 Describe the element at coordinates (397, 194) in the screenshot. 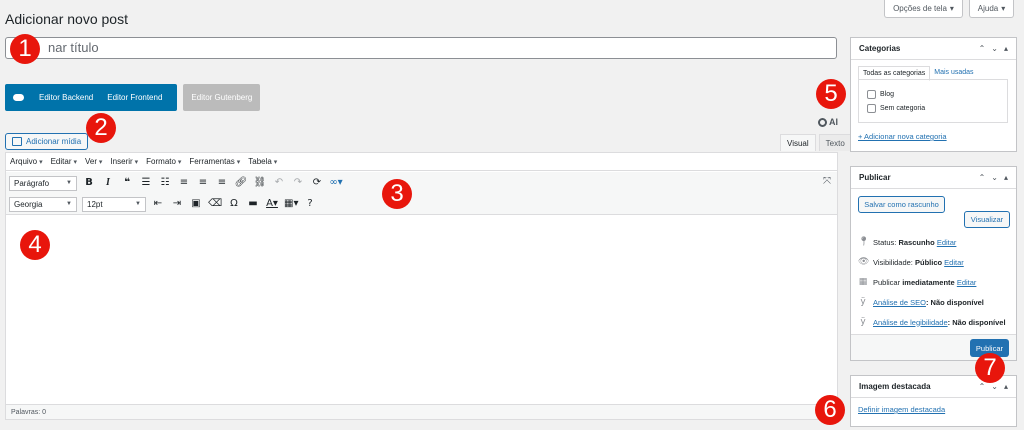

I see `callout-badge: 3` at that location.